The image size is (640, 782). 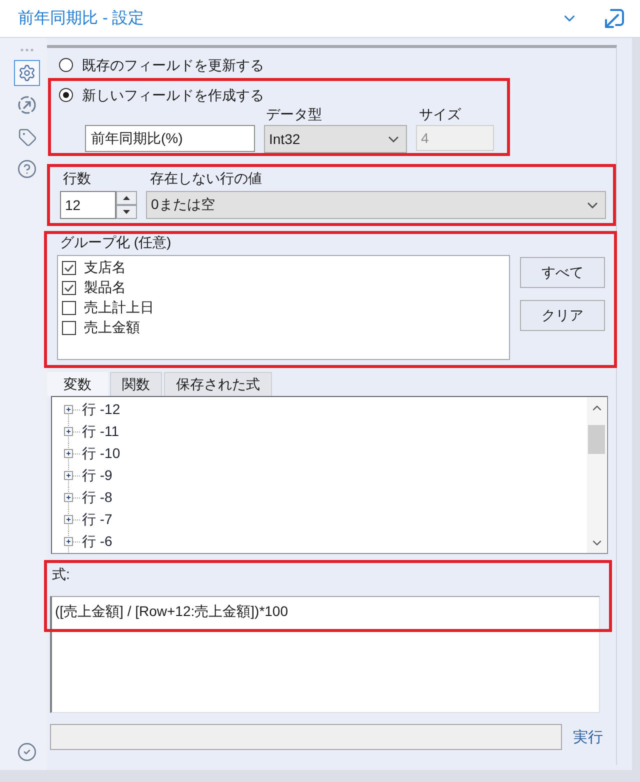 I want to click on gear-icon, so click(x=27, y=73).